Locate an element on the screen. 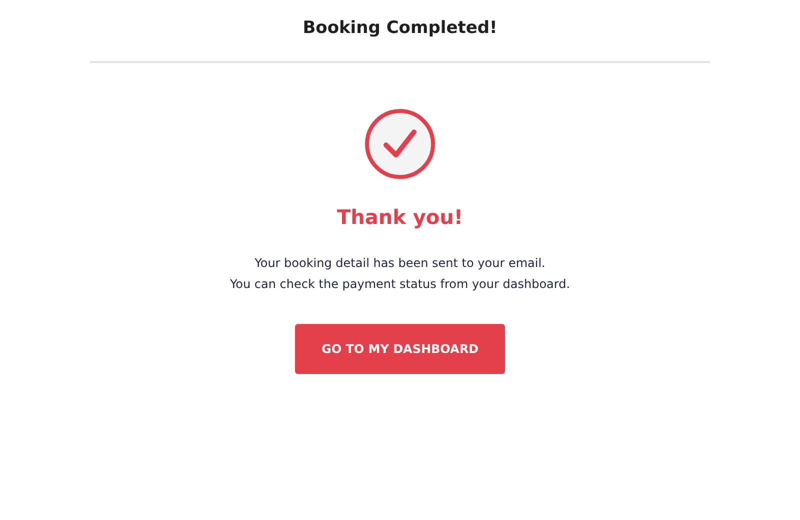  thank-you-heading: Thank you! is located at coordinates (399, 217).